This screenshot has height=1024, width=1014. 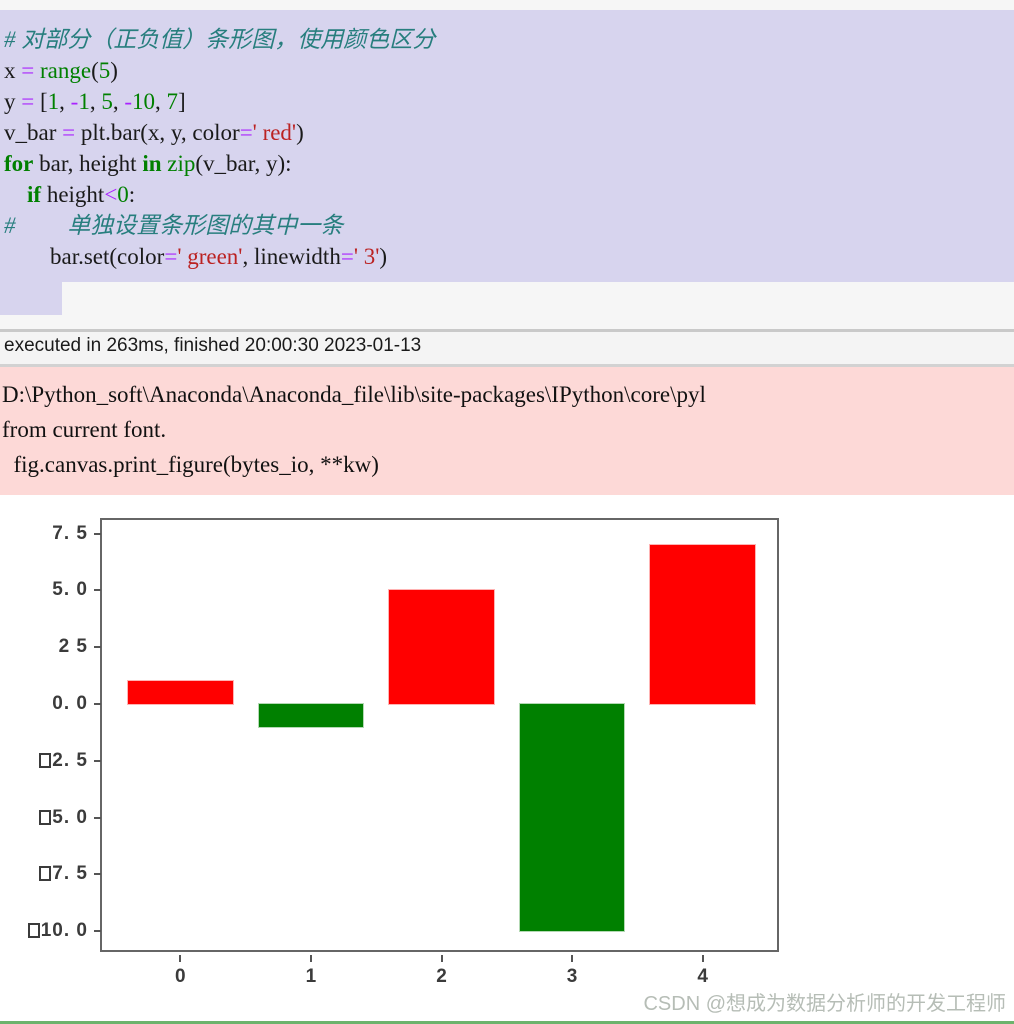 What do you see at coordinates (152, 163) in the screenshot?
I see `code-token-kw: in` at bounding box center [152, 163].